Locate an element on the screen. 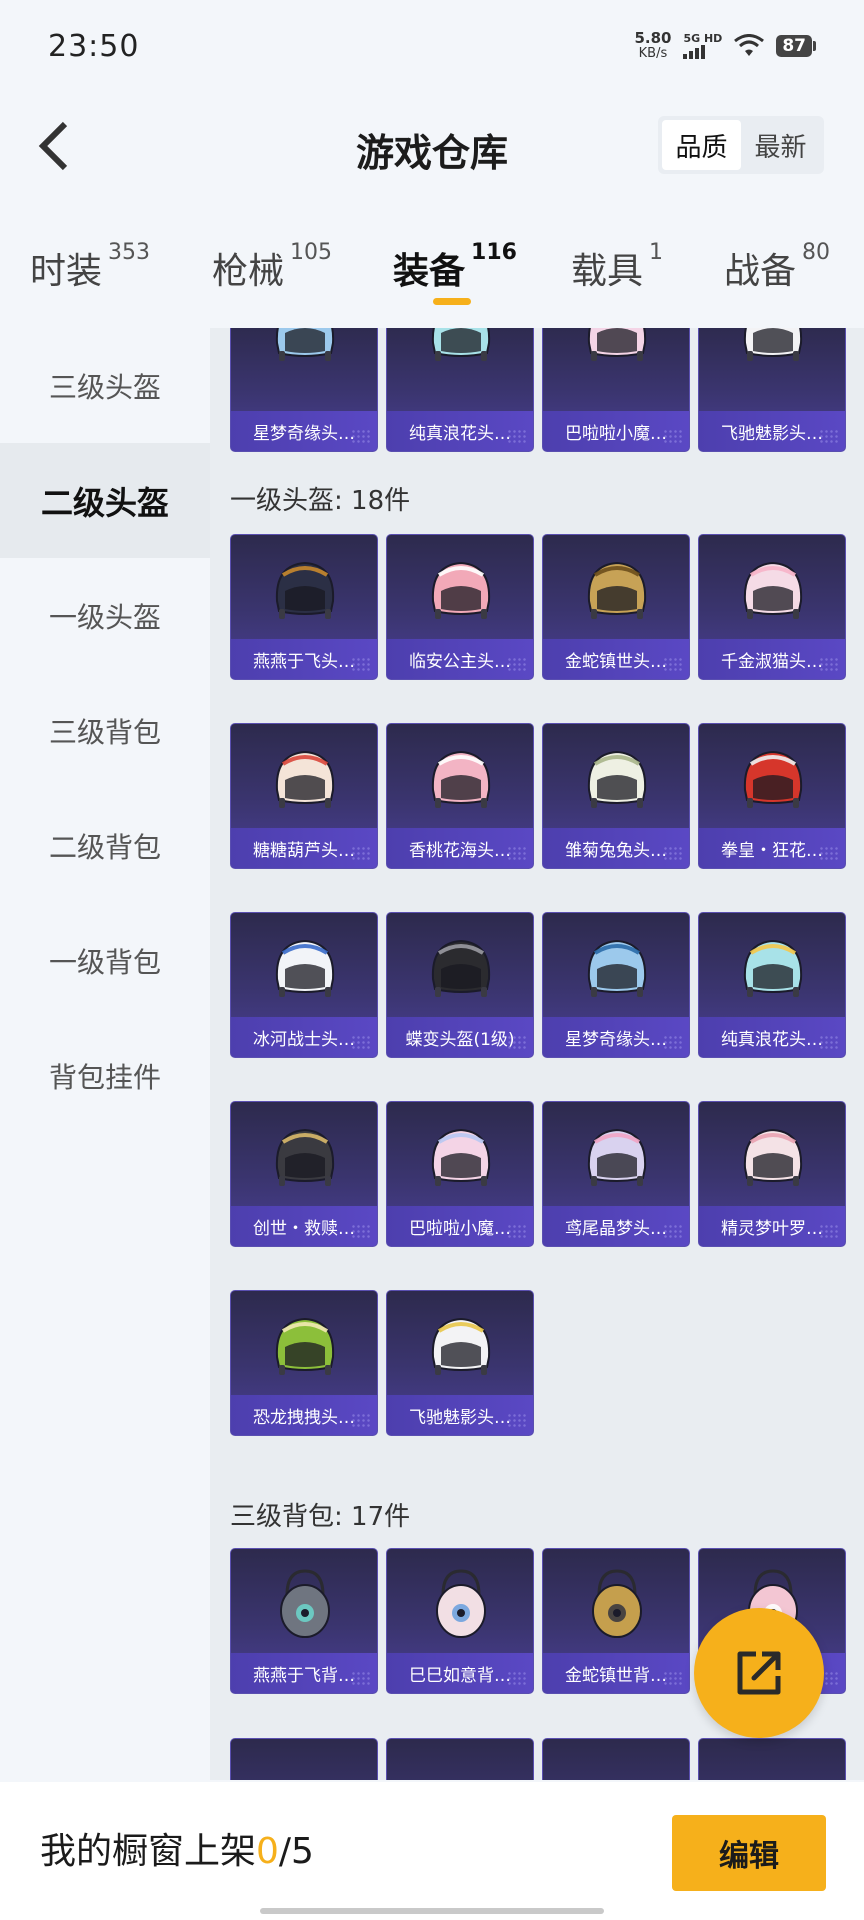 This screenshot has width=864, height=1920. sort-newest-button: 最新 is located at coordinates (780, 145).